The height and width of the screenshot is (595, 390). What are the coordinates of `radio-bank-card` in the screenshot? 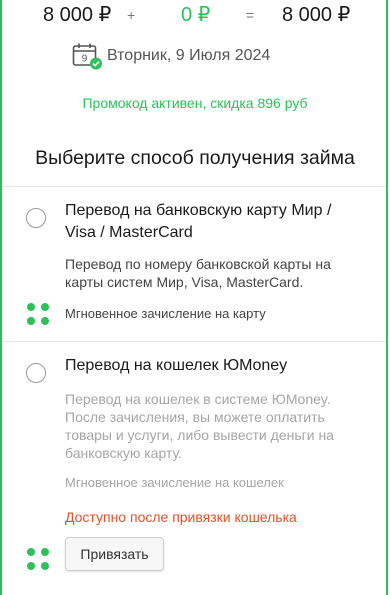 It's located at (36, 218).